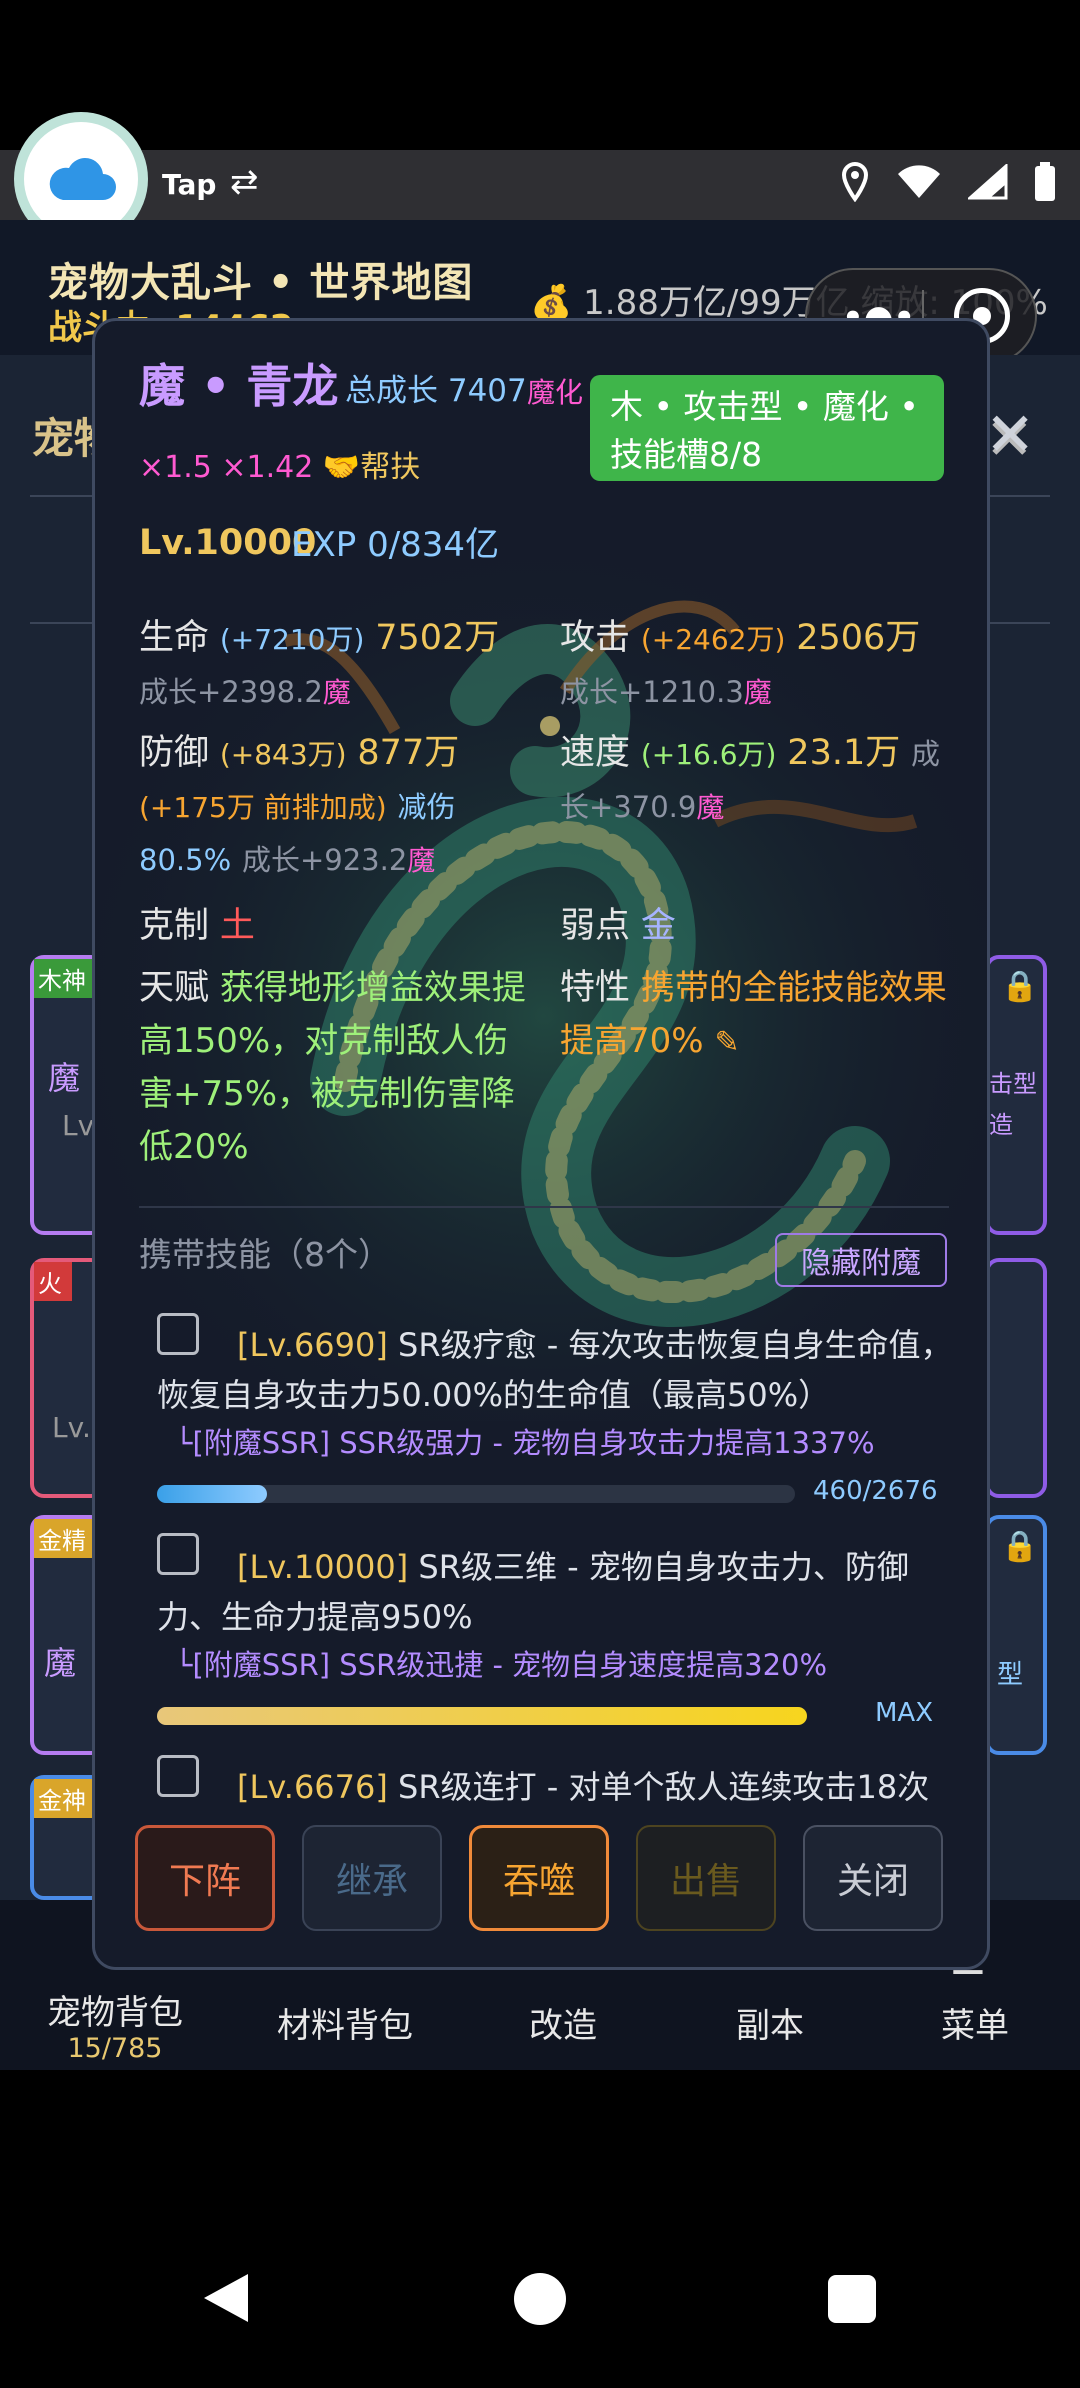 The width and height of the screenshot is (1080, 2388). I want to click on skills-title: 携带技能（8个）, so click(265, 1254).